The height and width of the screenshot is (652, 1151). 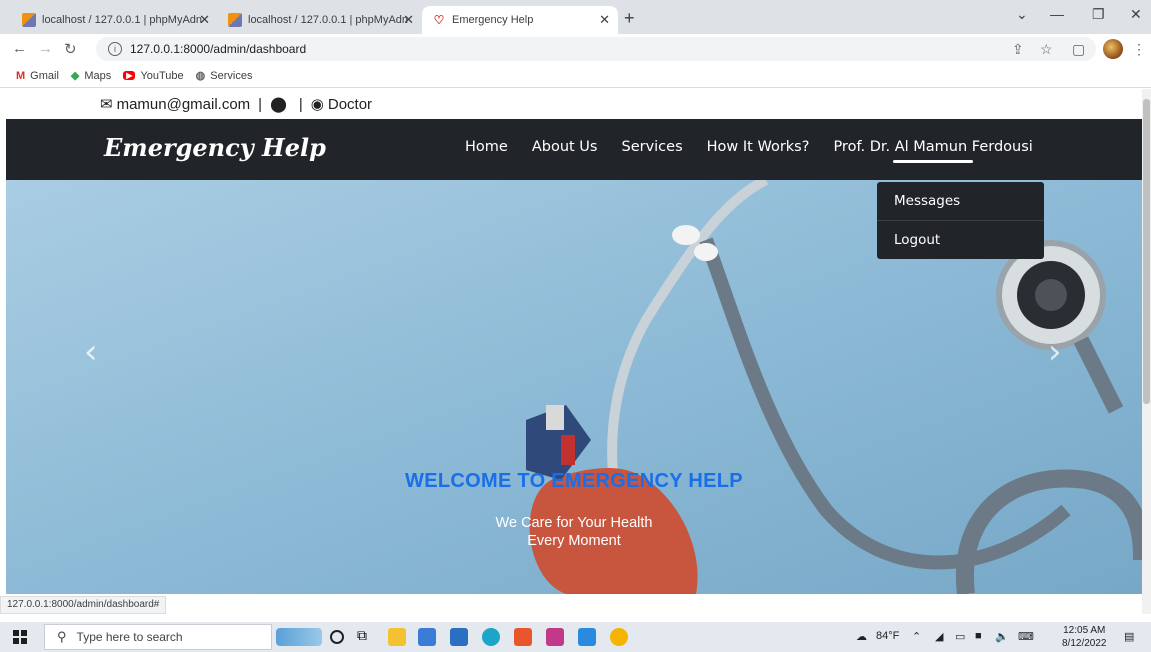 I want to click on taskbar-search-placeholder: Type here to search, so click(x=129, y=637).